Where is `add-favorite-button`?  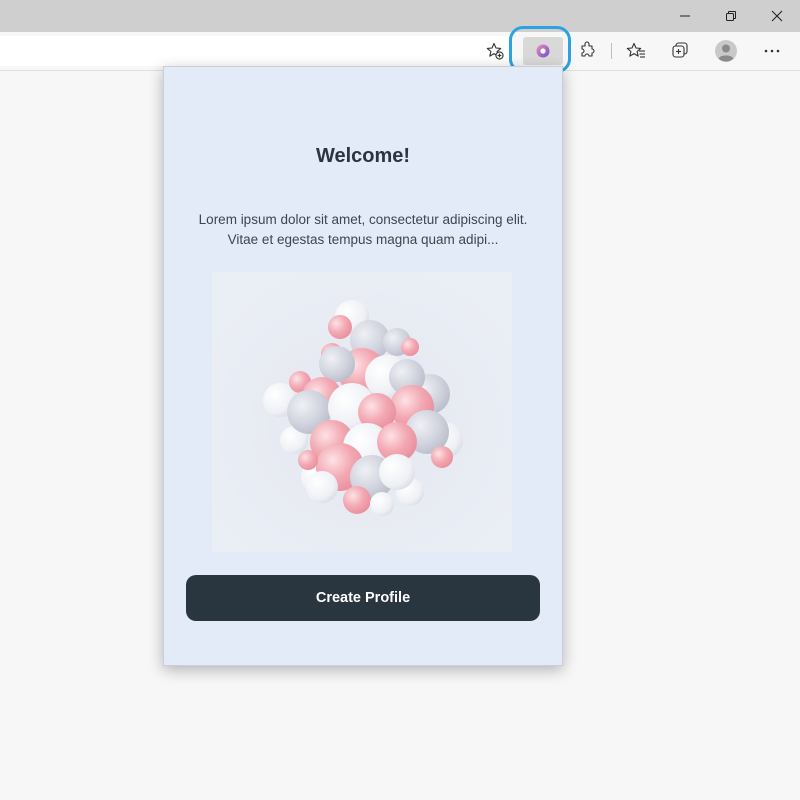 add-favorite-button is located at coordinates (495, 51).